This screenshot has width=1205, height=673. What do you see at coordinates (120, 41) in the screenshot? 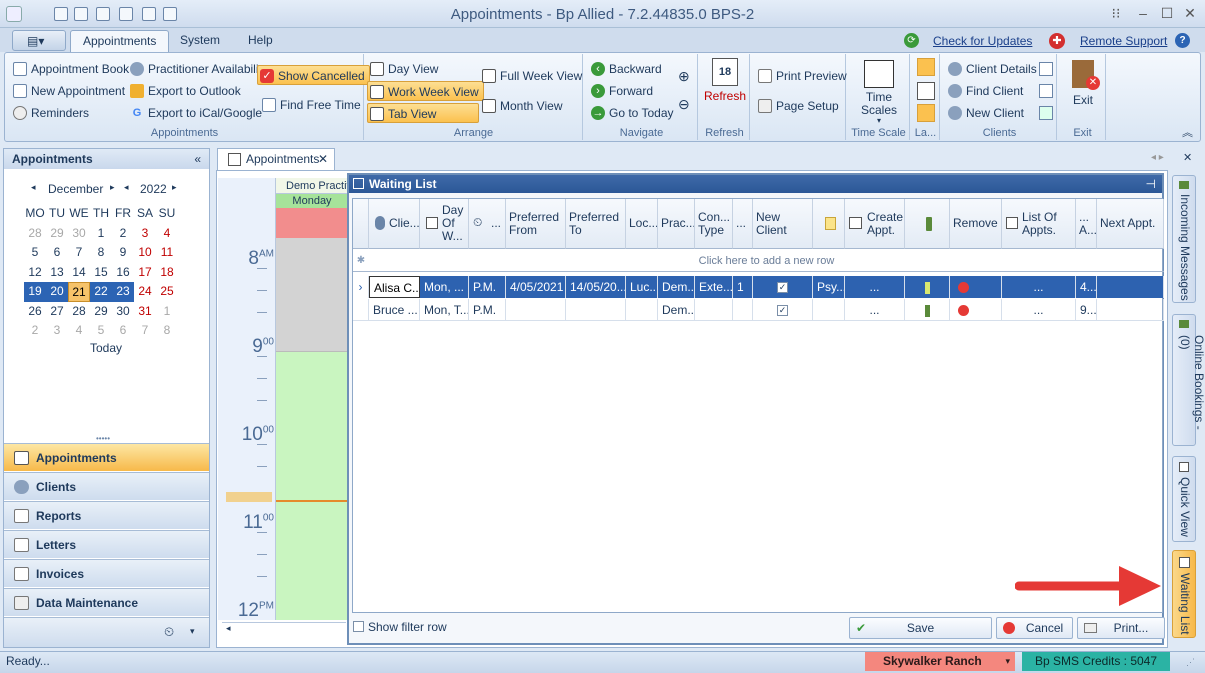
I see `tab-appointments: Appointments` at bounding box center [120, 41].